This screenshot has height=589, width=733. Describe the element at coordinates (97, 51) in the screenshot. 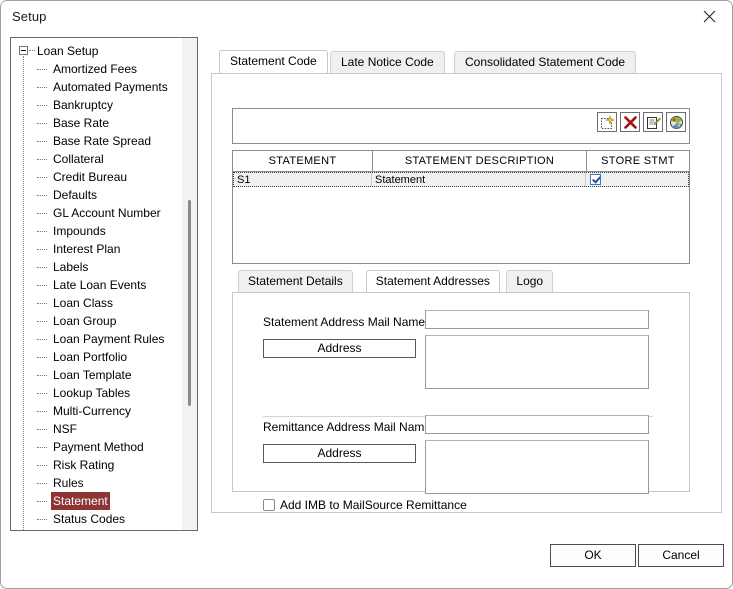

I see `tree-root-node: Loan Setup` at that location.